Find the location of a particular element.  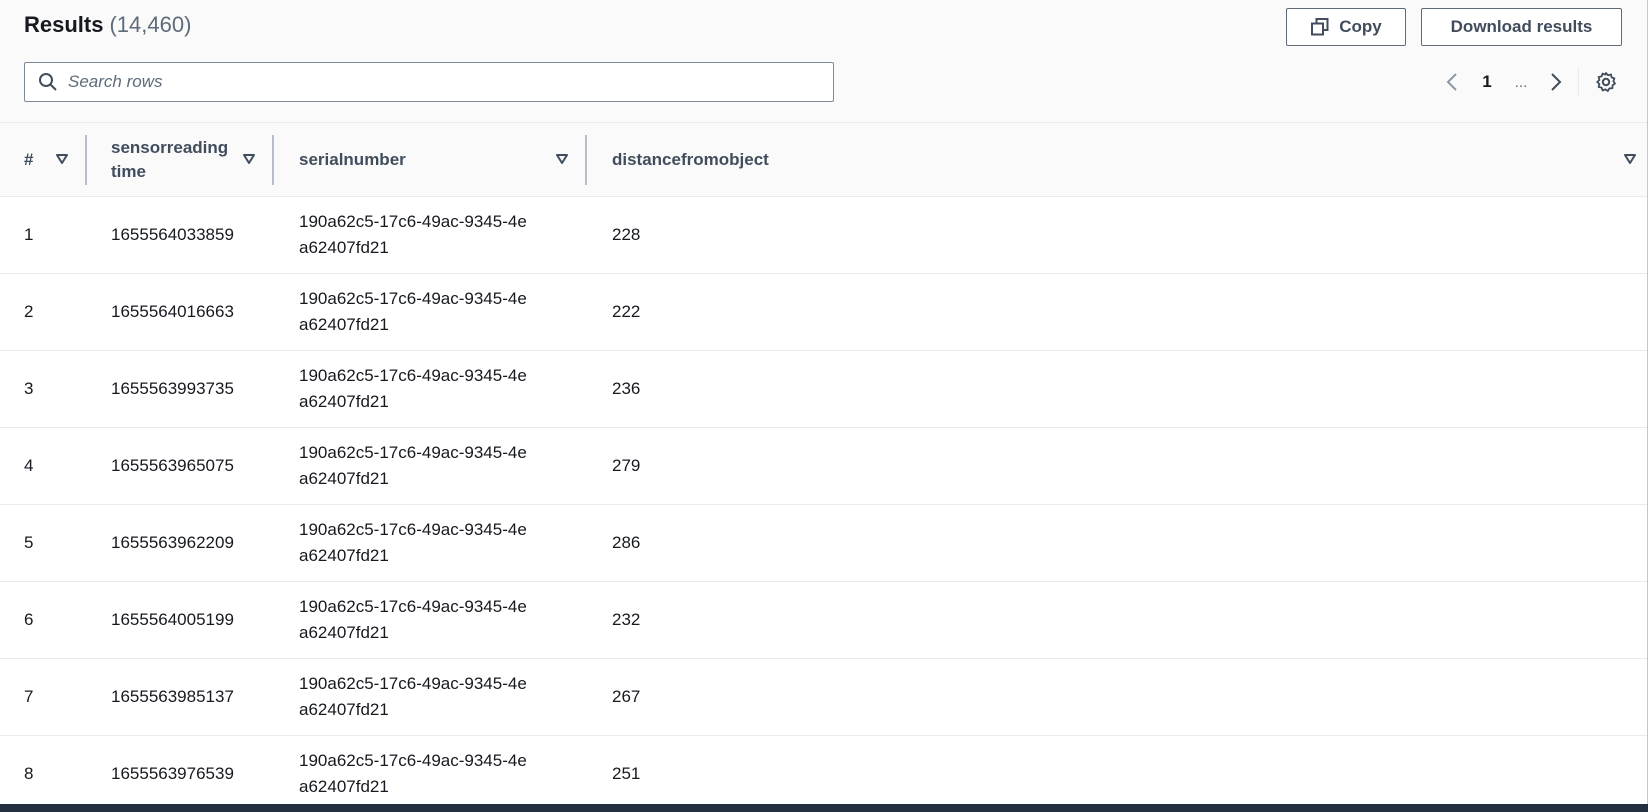

cell-sensorreadingtime: 1655563976539 is located at coordinates (180, 769).